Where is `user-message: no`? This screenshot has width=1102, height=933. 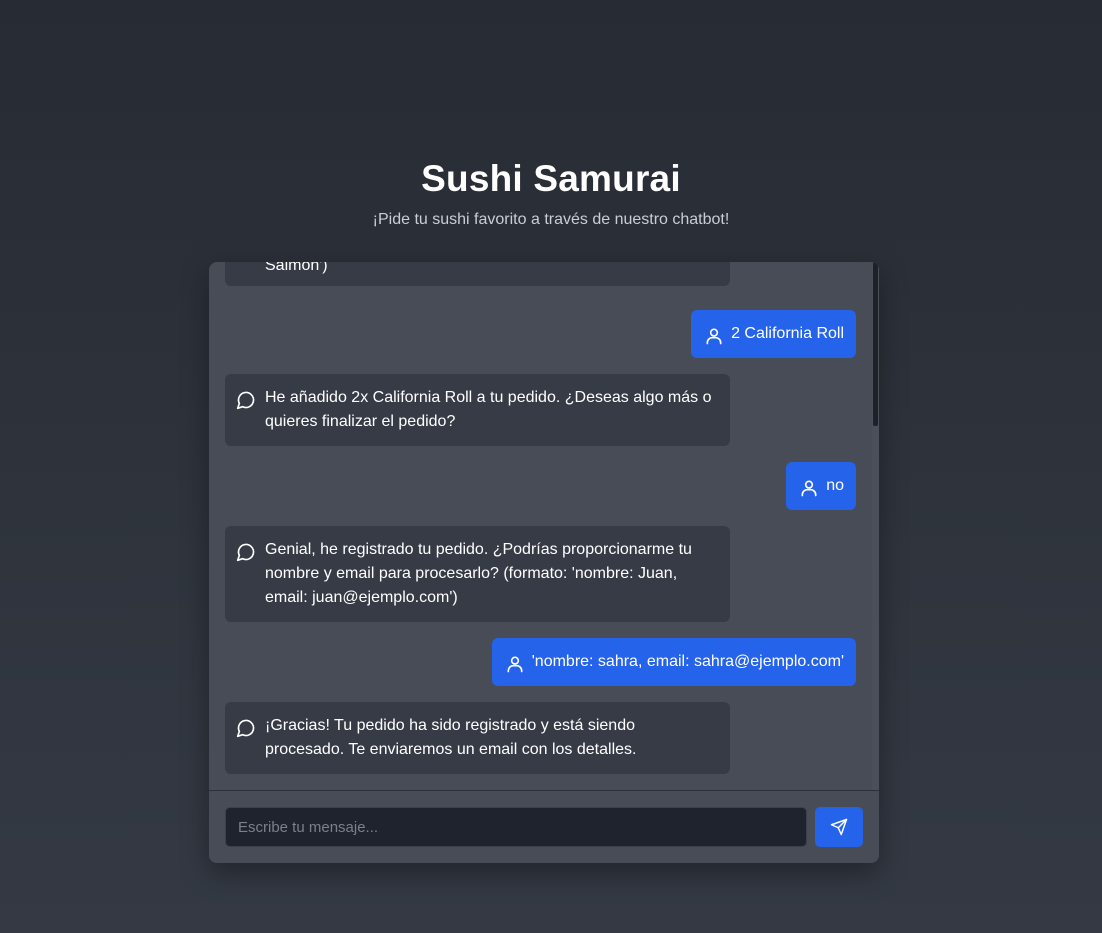 user-message: no is located at coordinates (821, 486).